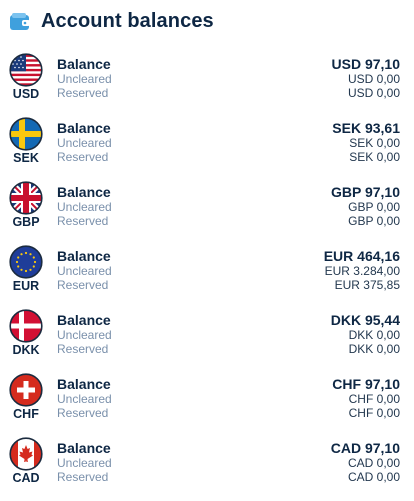 The width and height of the screenshot is (414, 501). Describe the element at coordinates (365, 64) in the screenshot. I see `balance-value: USD 97,10` at that location.